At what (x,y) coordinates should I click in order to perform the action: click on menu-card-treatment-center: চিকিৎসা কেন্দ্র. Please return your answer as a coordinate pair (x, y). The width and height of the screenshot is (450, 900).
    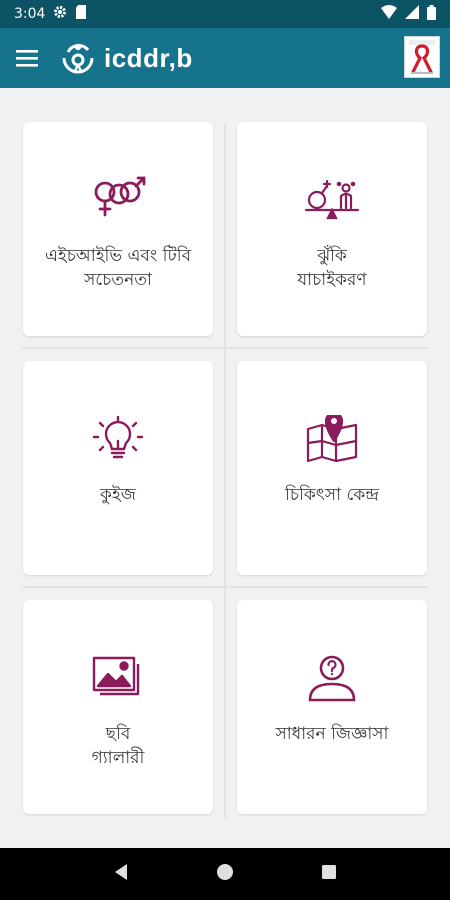
    Looking at the image, I should click on (332, 468).